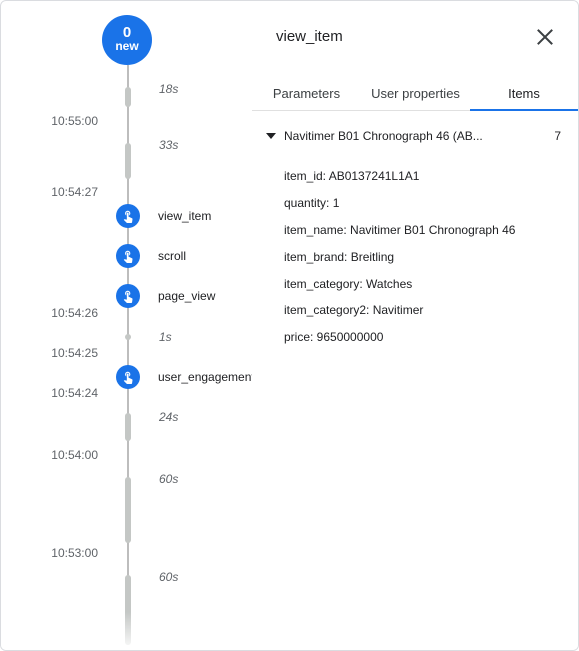 Image resolution: width=579 pixels, height=651 pixels. What do you see at coordinates (169, 89) in the screenshot?
I see `duration-label: 18s` at bounding box center [169, 89].